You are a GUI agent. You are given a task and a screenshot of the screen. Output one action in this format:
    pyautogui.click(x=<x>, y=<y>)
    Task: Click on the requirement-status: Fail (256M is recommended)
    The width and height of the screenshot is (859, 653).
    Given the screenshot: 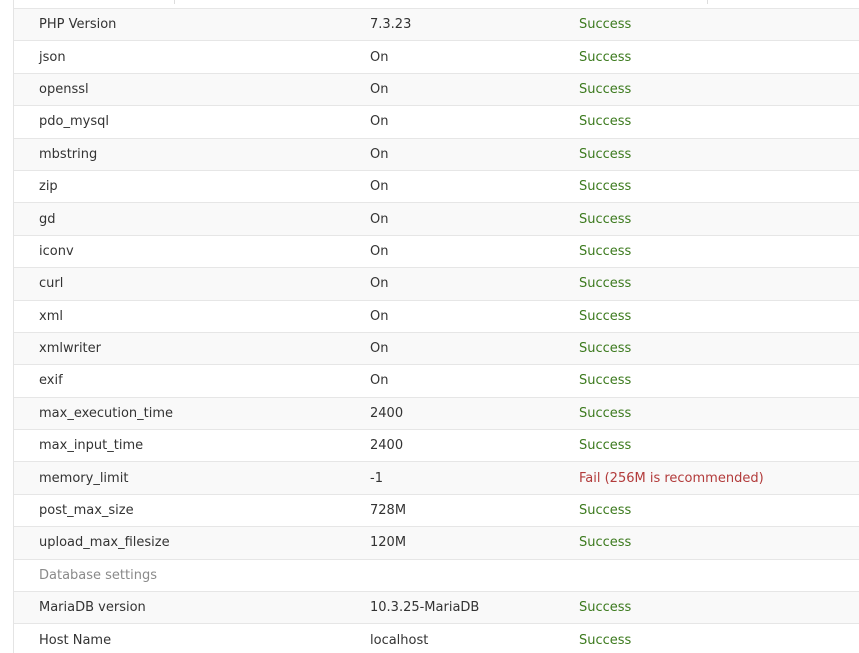 What is the action you would take?
    pyautogui.click(x=671, y=478)
    